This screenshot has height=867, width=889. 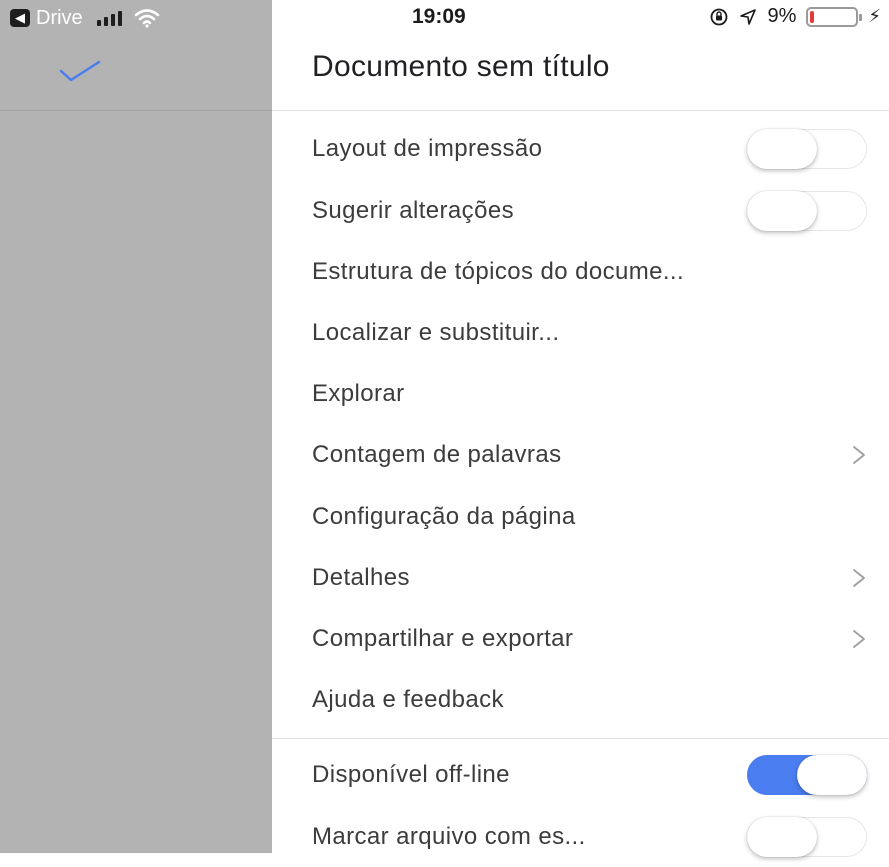 I want to click on menu-item-compartilhar-e-exportar: Compartilhar e exportar, so click(x=589, y=638).